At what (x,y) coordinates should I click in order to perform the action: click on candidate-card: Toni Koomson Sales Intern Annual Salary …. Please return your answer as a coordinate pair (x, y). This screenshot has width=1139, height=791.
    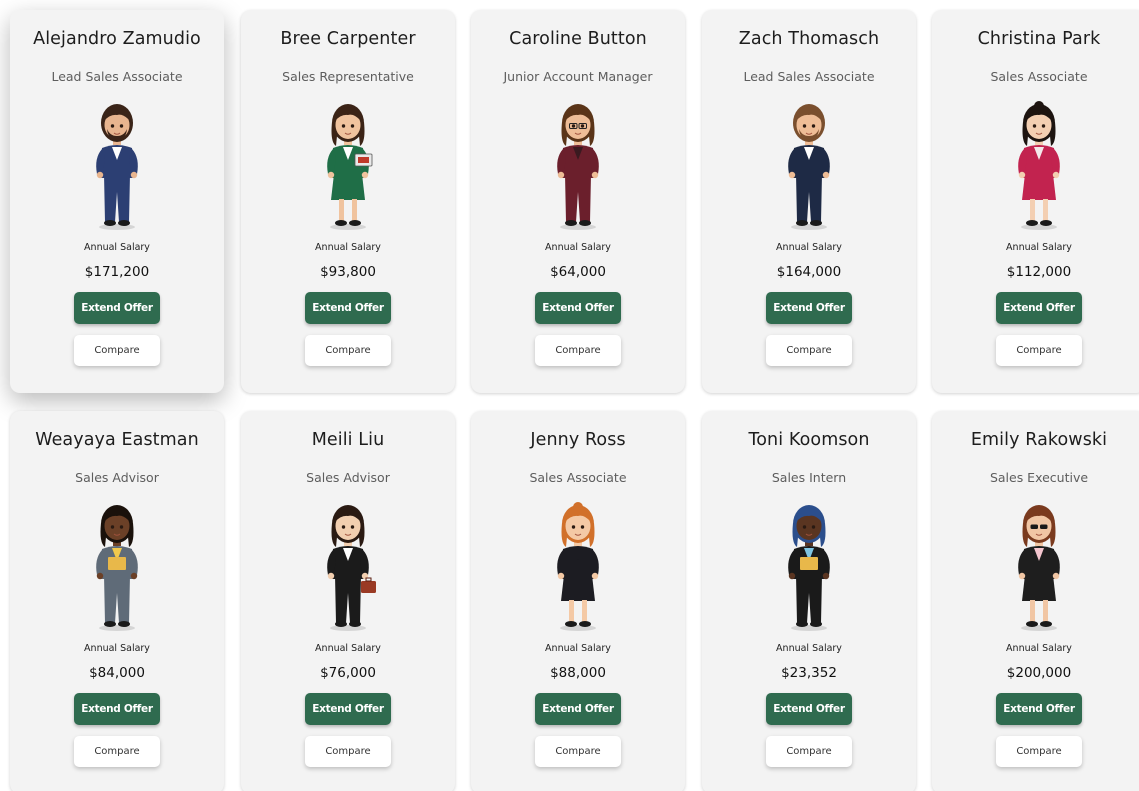
    Looking at the image, I should click on (809, 601).